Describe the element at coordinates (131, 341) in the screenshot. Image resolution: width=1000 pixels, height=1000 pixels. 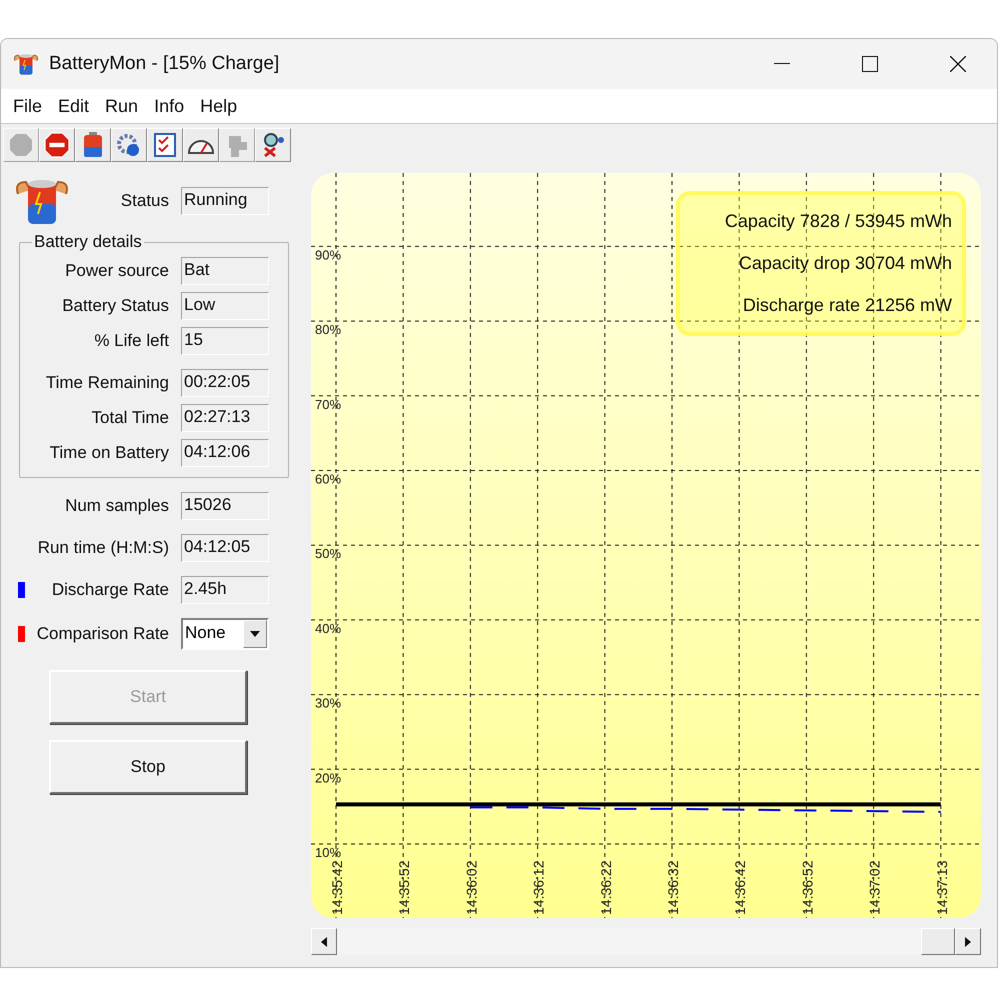
I see `field-label: % Life left` at that location.